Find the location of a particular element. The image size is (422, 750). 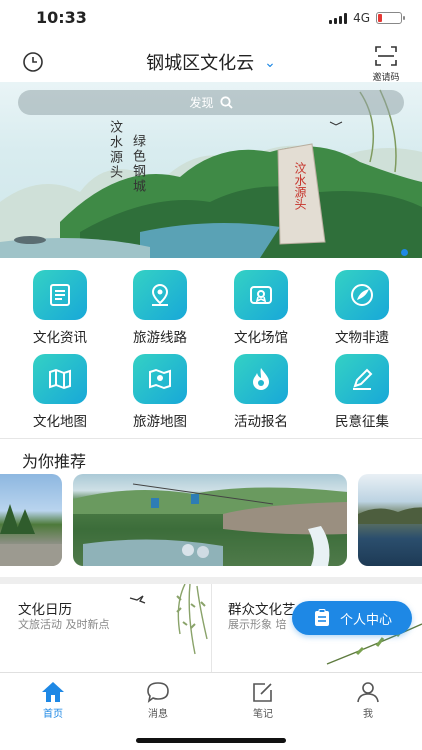

status-indicators: 4G is located at coordinates (367, 18).